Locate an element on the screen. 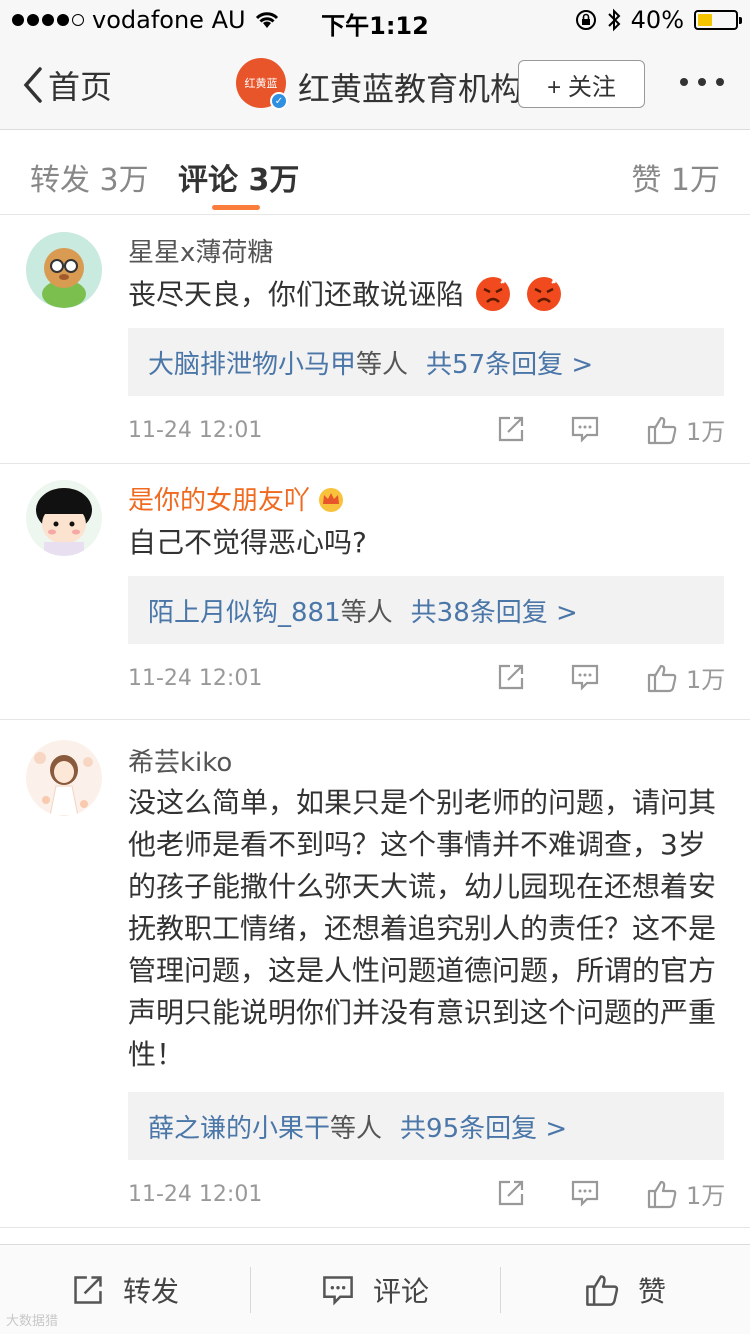 The image size is (750, 1334). comment-text: 丧尽天良，你们还敢说诬陷 is located at coordinates (426, 295).